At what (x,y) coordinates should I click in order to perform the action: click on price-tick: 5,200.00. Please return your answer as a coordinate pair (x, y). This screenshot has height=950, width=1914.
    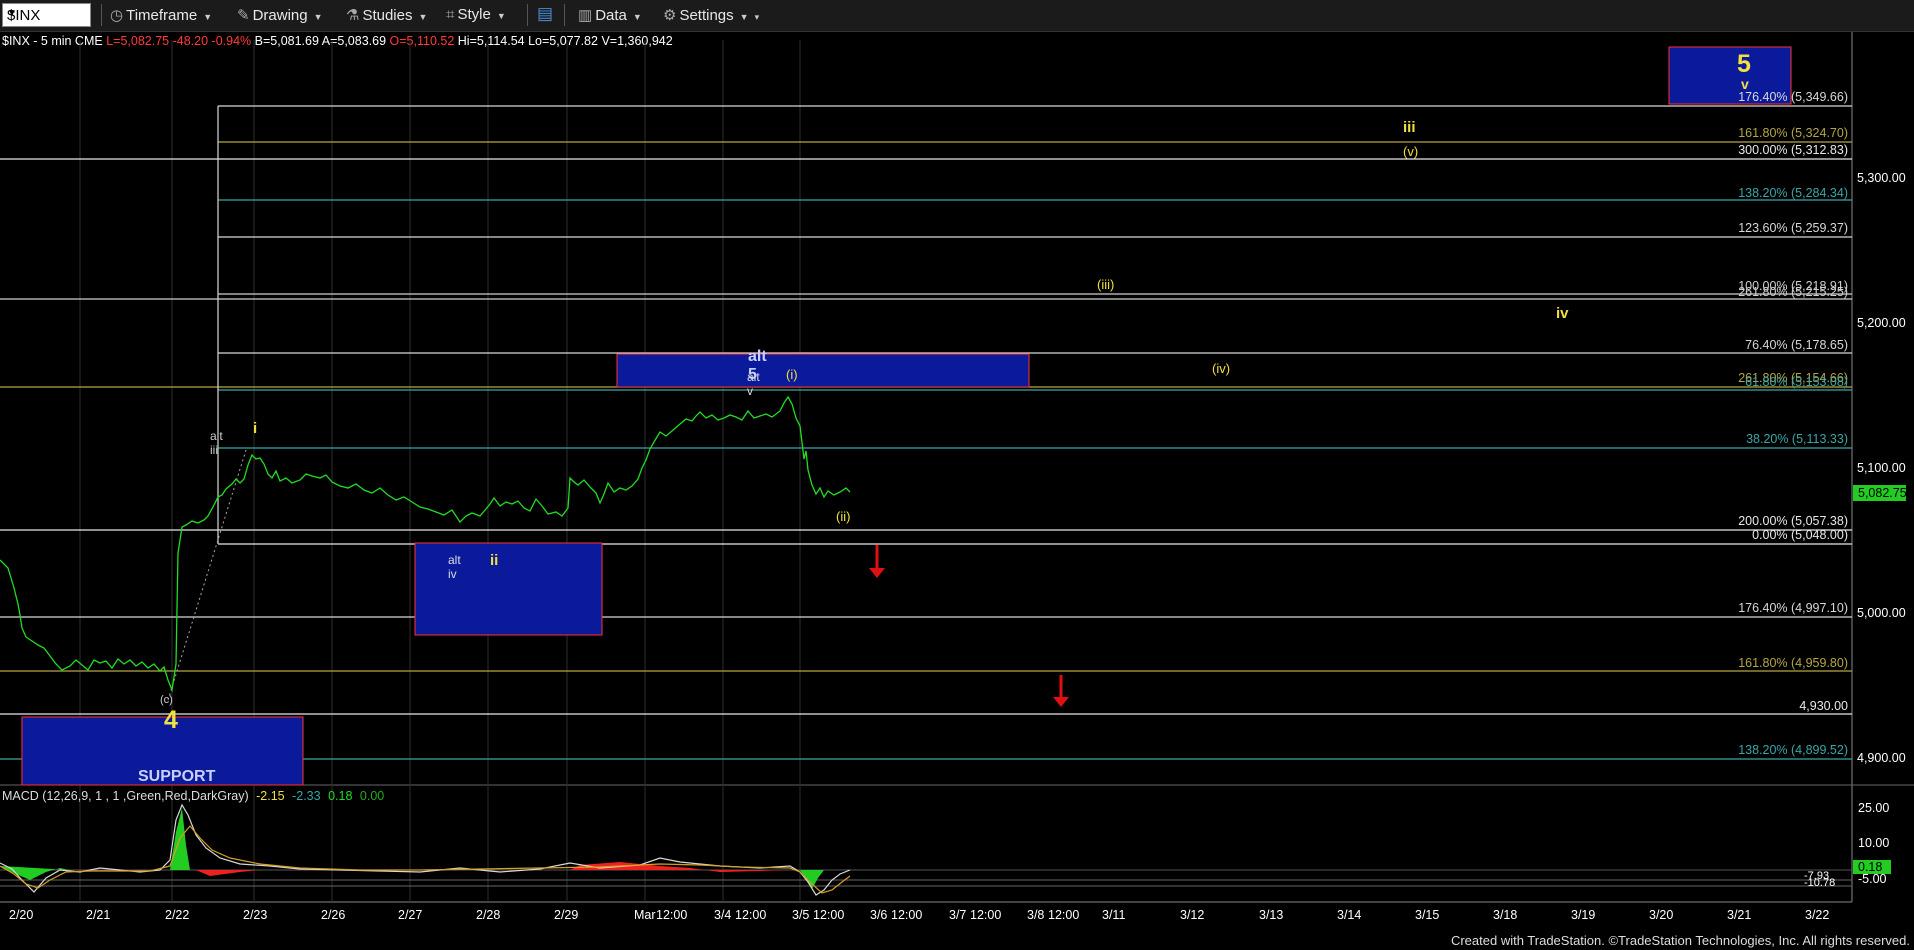
    Looking at the image, I should click on (1881, 323).